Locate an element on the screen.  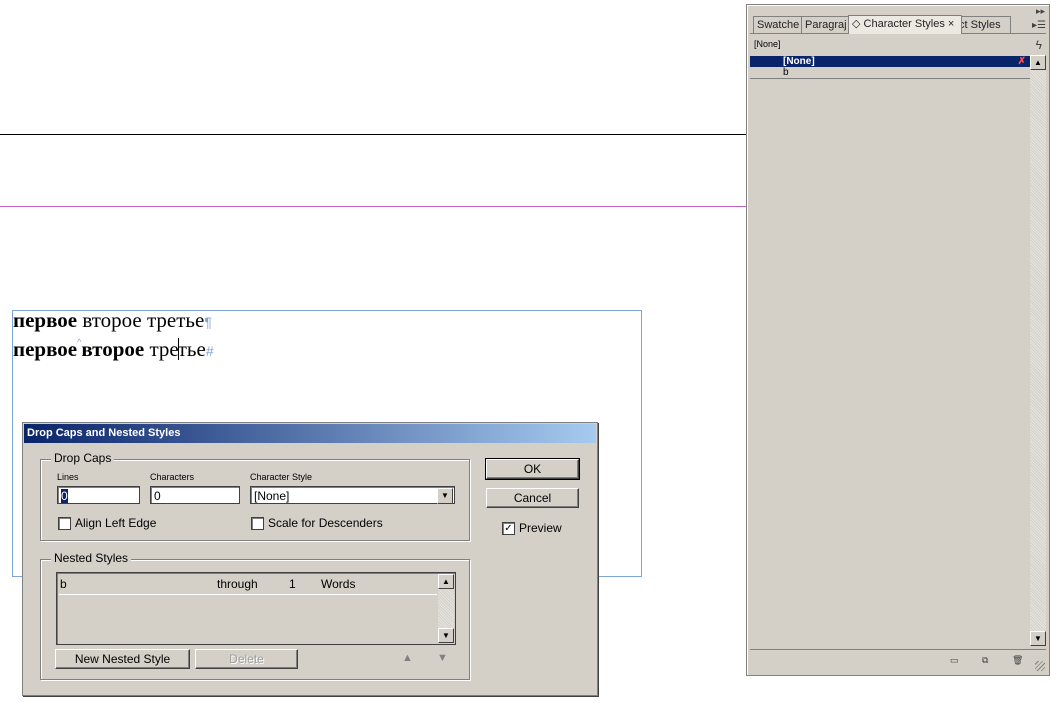
lines-label: Lines is located at coordinates (68, 477).